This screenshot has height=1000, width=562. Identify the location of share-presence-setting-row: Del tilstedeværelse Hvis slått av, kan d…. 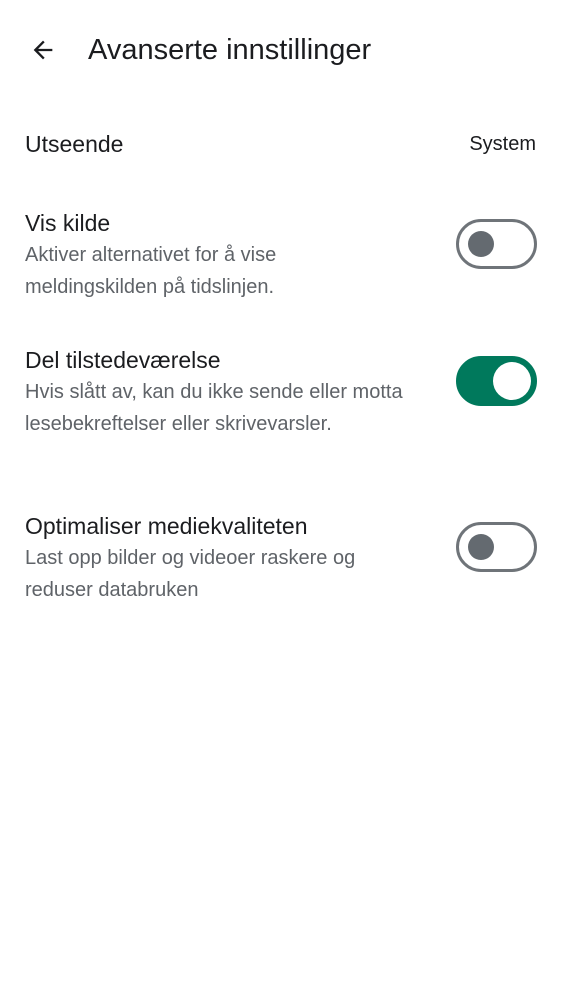
(281, 407).